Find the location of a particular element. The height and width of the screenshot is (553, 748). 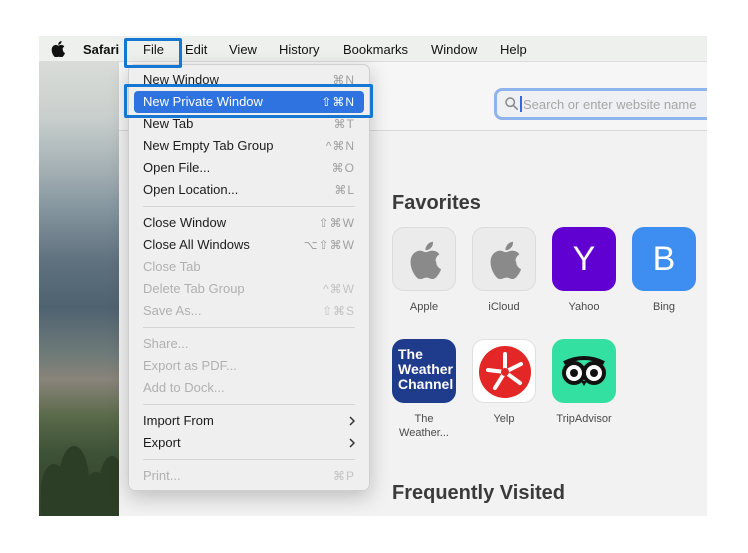

menu-item-save-as: Save As... ⇧⌘S is located at coordinates (249, 311).